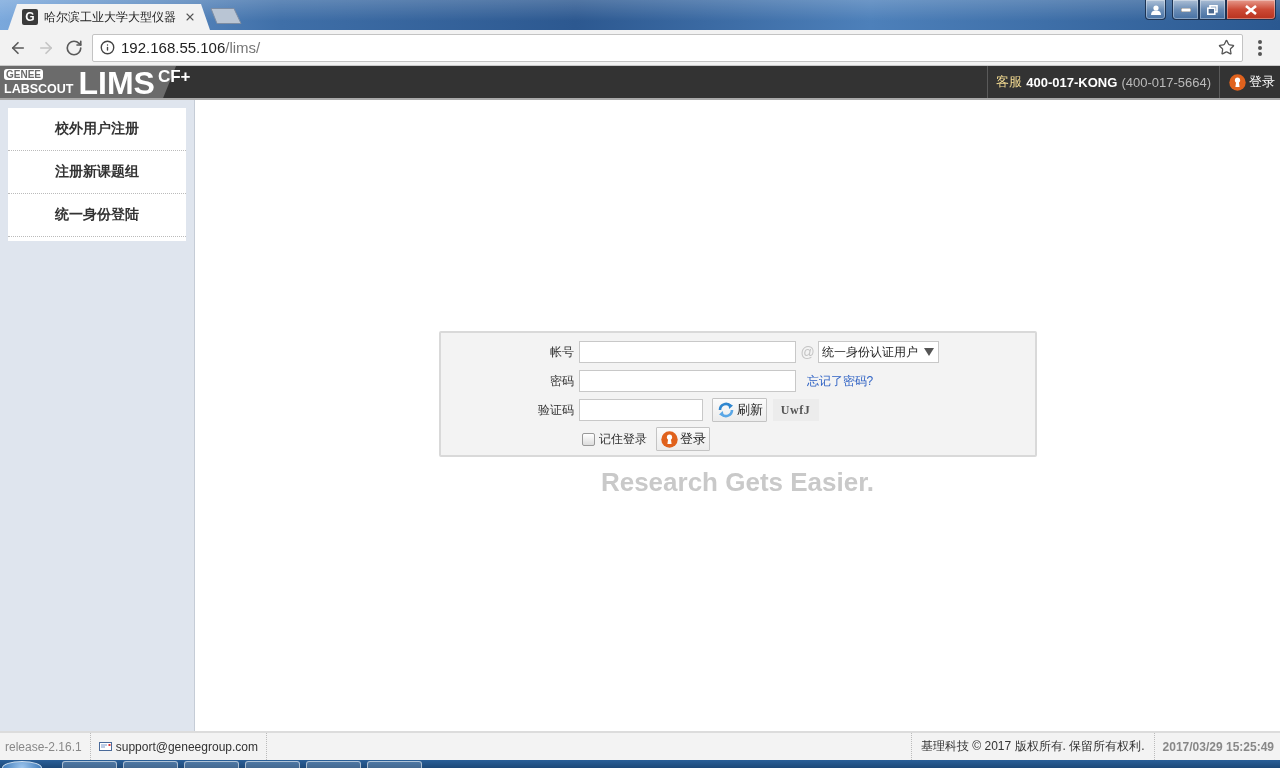 The image size is (1280, 768). I want to click on sidebar-item: 校外用户注册, so click(97, 129).